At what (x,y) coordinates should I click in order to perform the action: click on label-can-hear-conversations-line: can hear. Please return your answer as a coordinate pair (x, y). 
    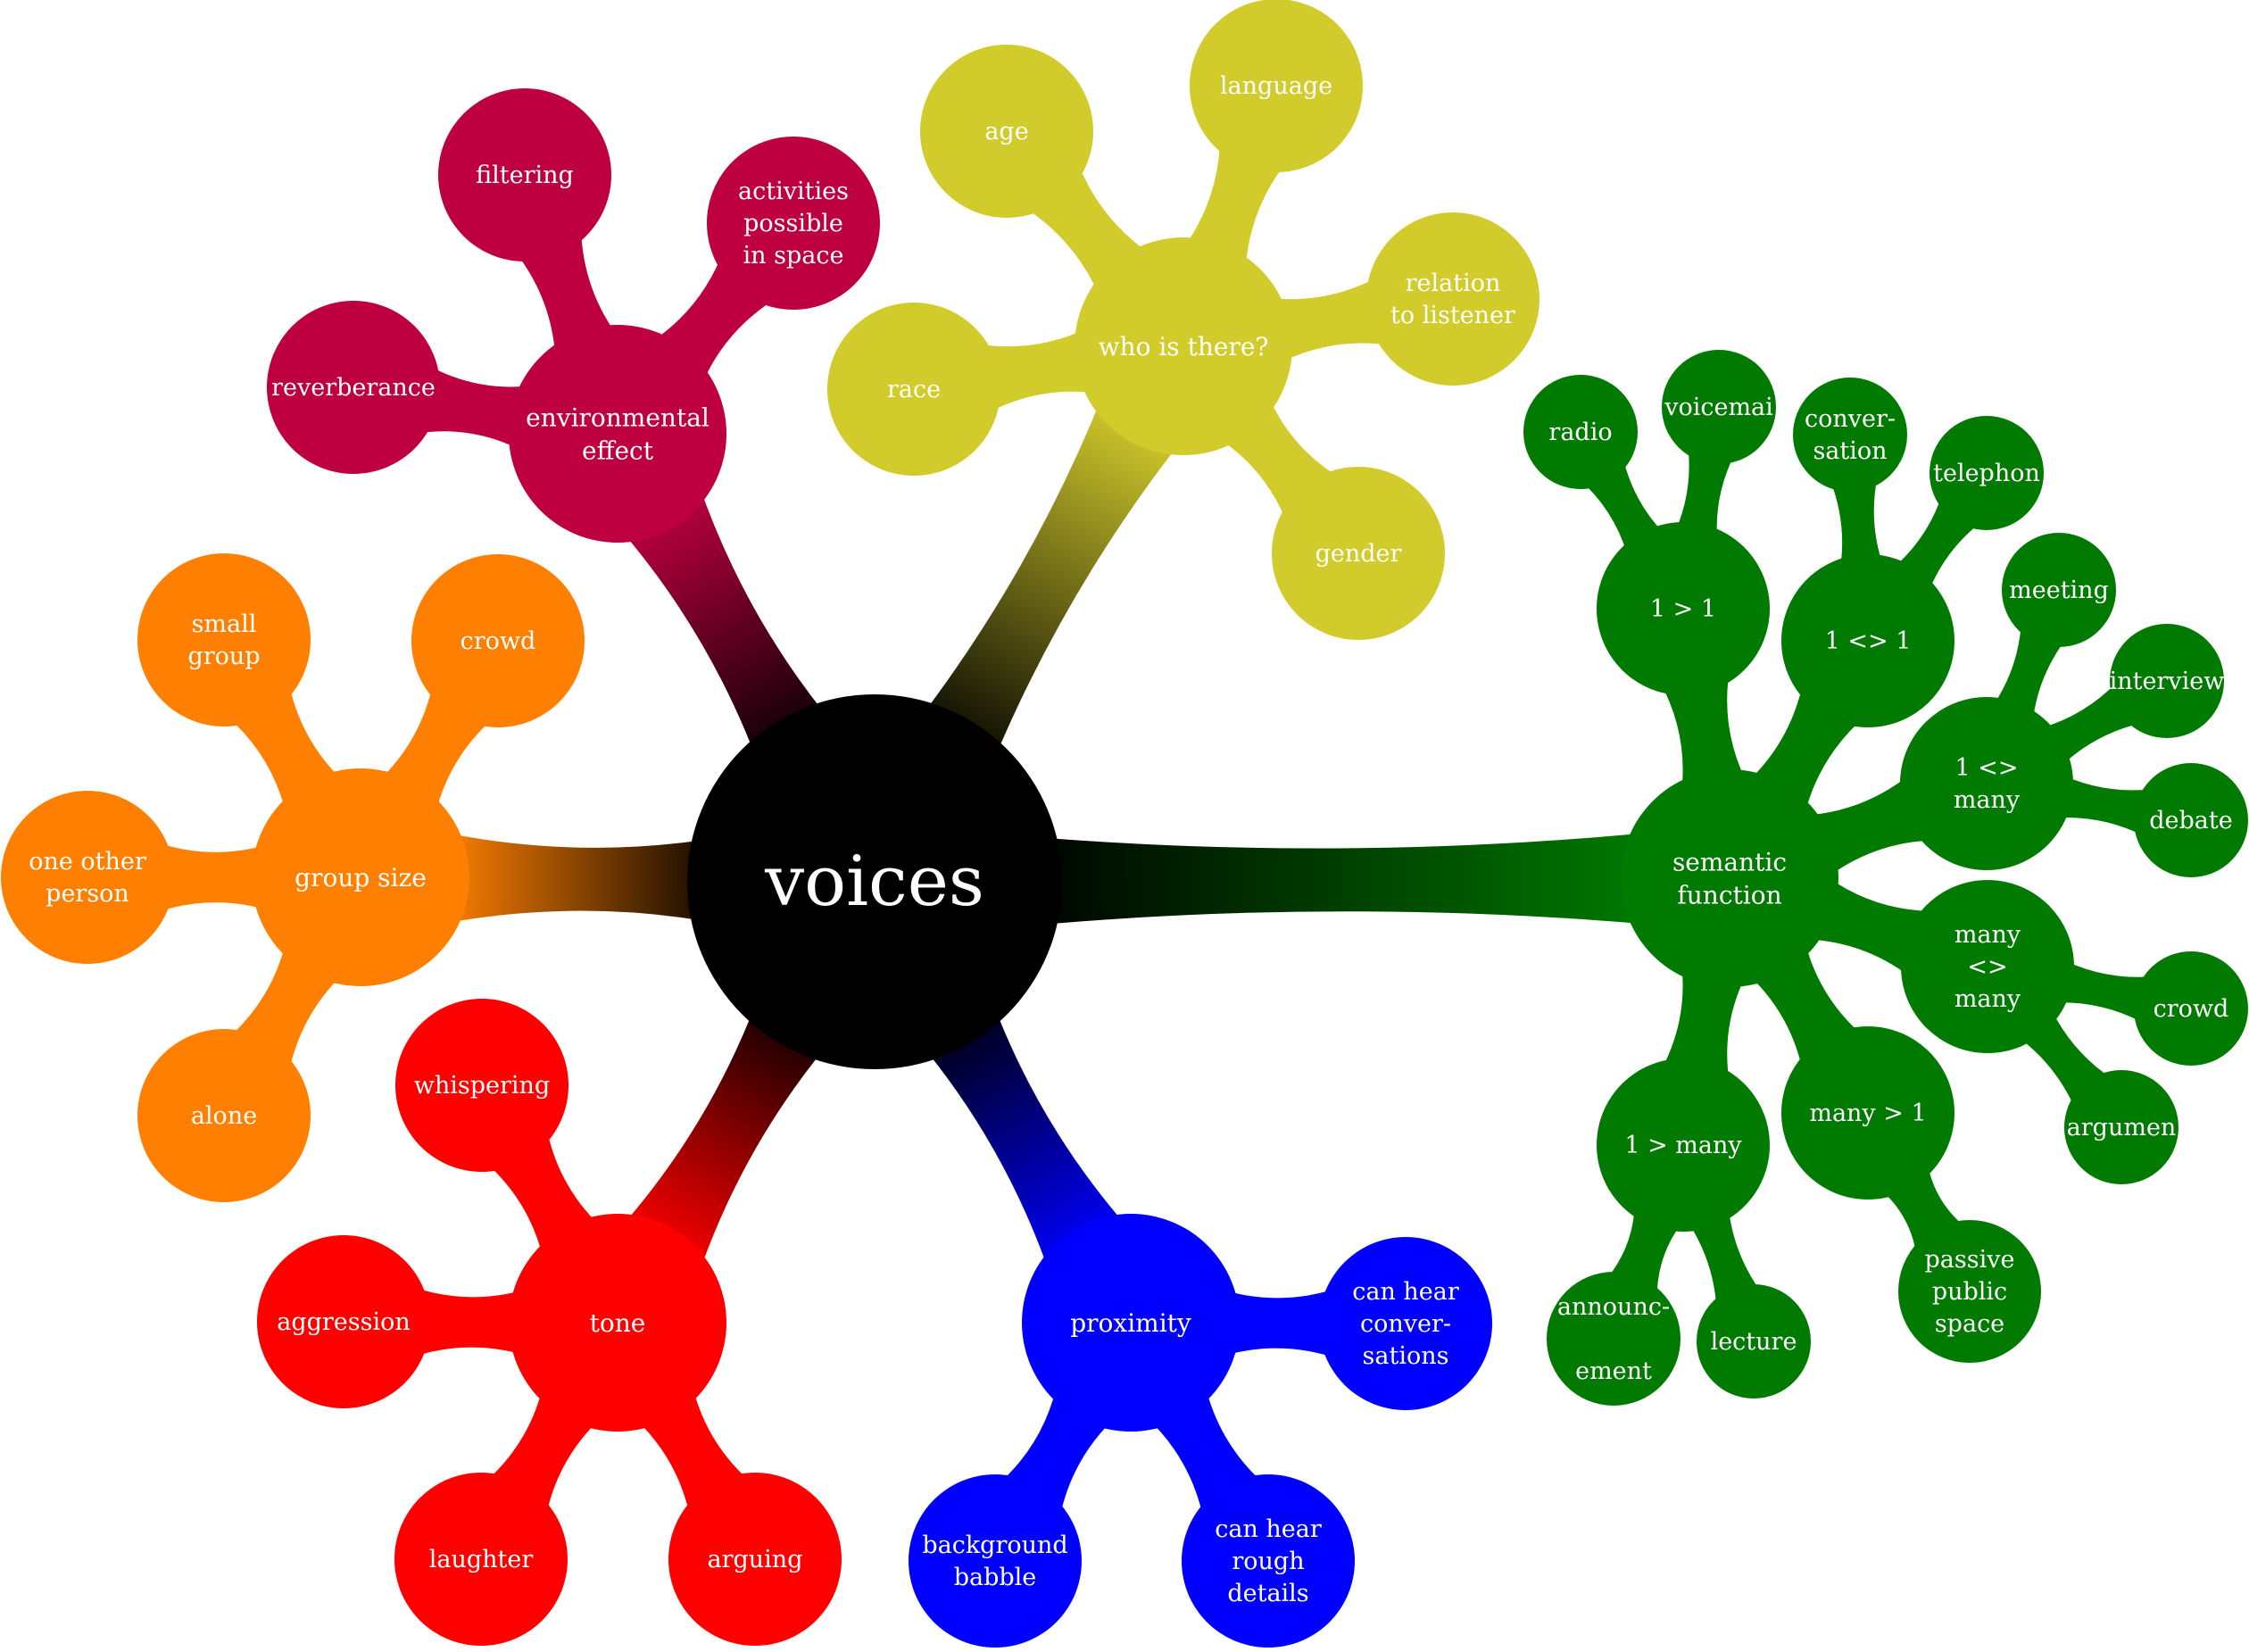
    Looking at the image, I should click on (1405, 1292).